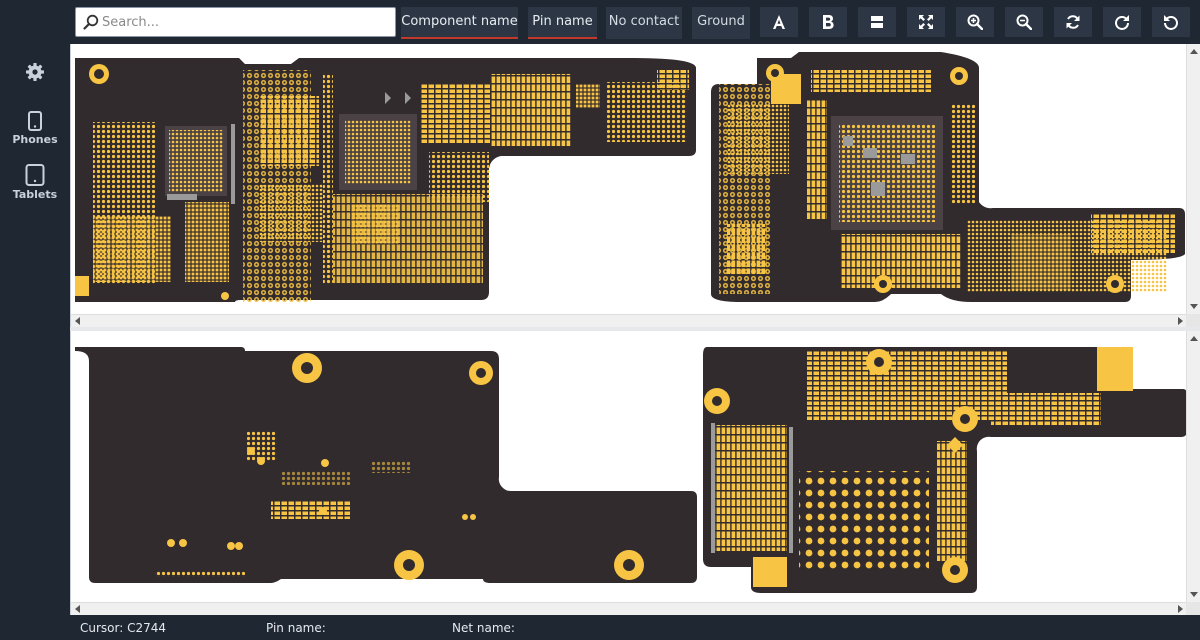 The height and width of the screenshot is (640, 1200). I want to click on phone-icon, so click(35, 121).